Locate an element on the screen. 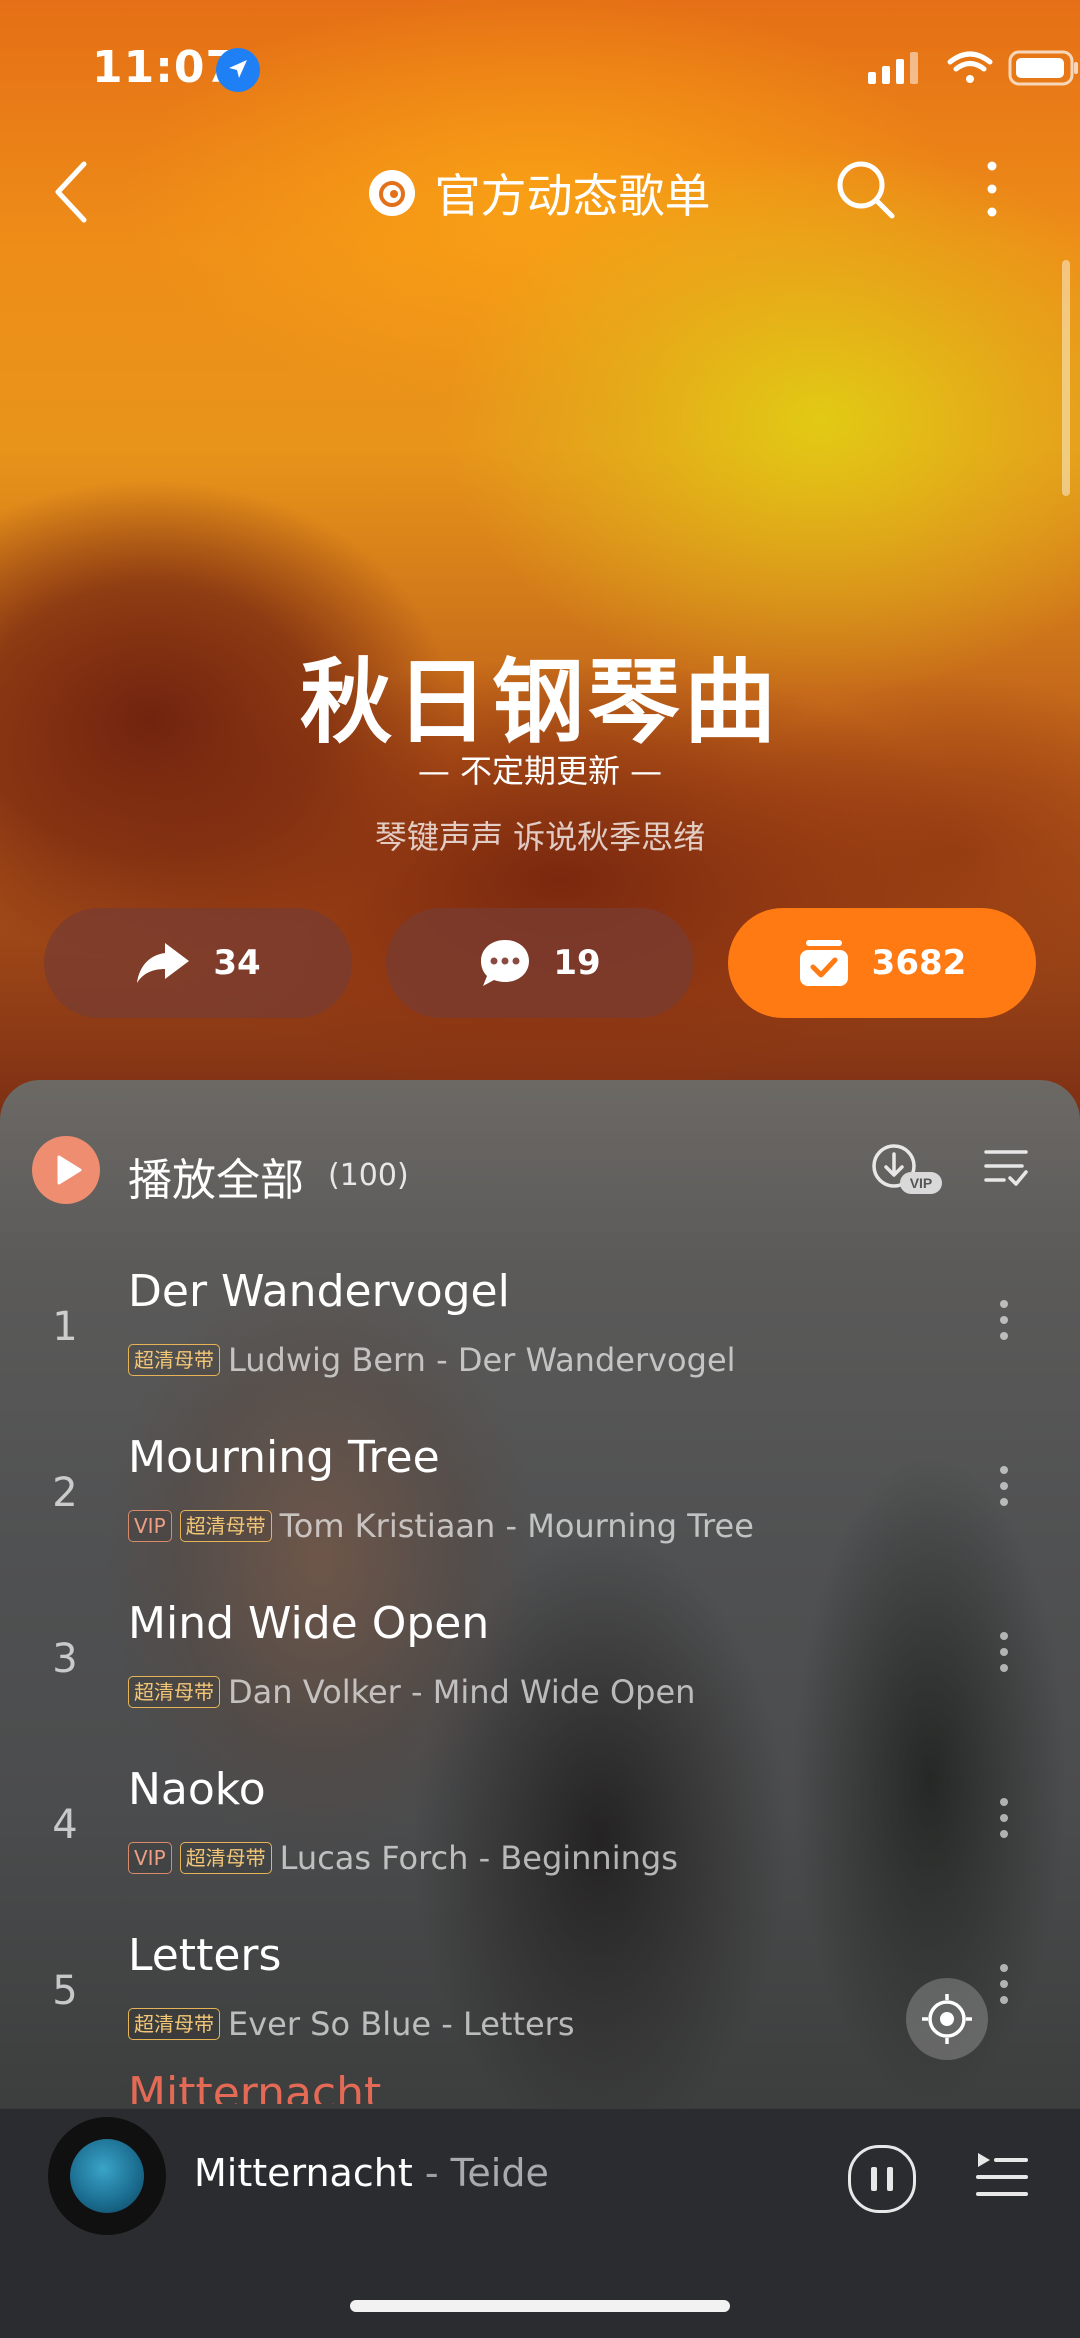  track-number: 5 is located at coordinates (65, 1991).